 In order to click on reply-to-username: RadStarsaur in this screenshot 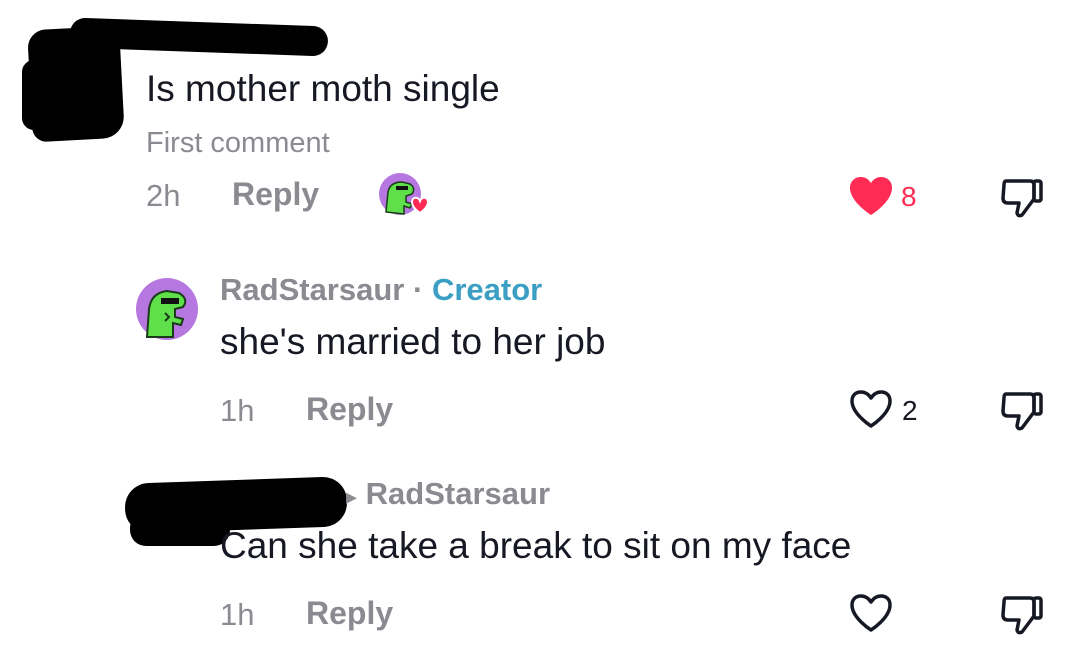, I will do `click(458, 493)`.